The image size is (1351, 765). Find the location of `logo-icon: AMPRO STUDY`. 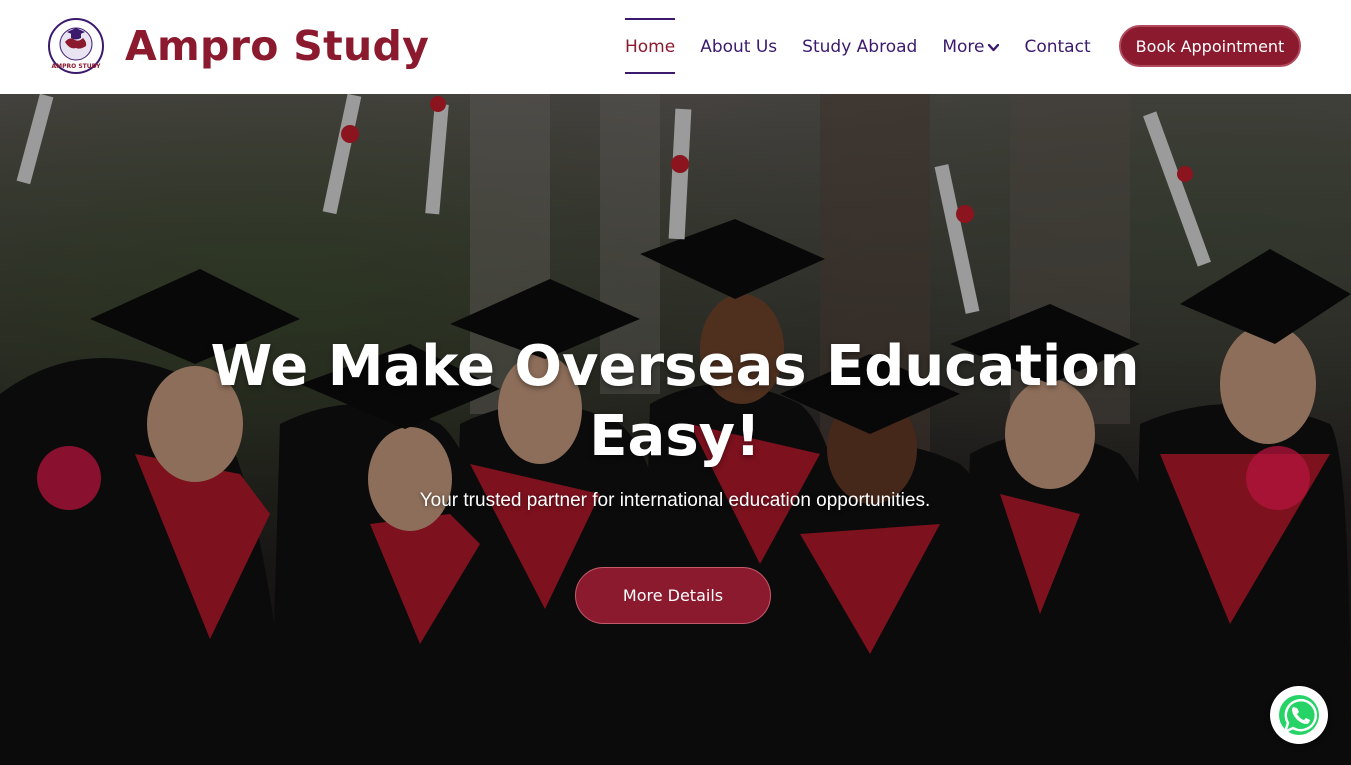

logo-icon: AMPRO STUDY is located at coordinates (76, 46).